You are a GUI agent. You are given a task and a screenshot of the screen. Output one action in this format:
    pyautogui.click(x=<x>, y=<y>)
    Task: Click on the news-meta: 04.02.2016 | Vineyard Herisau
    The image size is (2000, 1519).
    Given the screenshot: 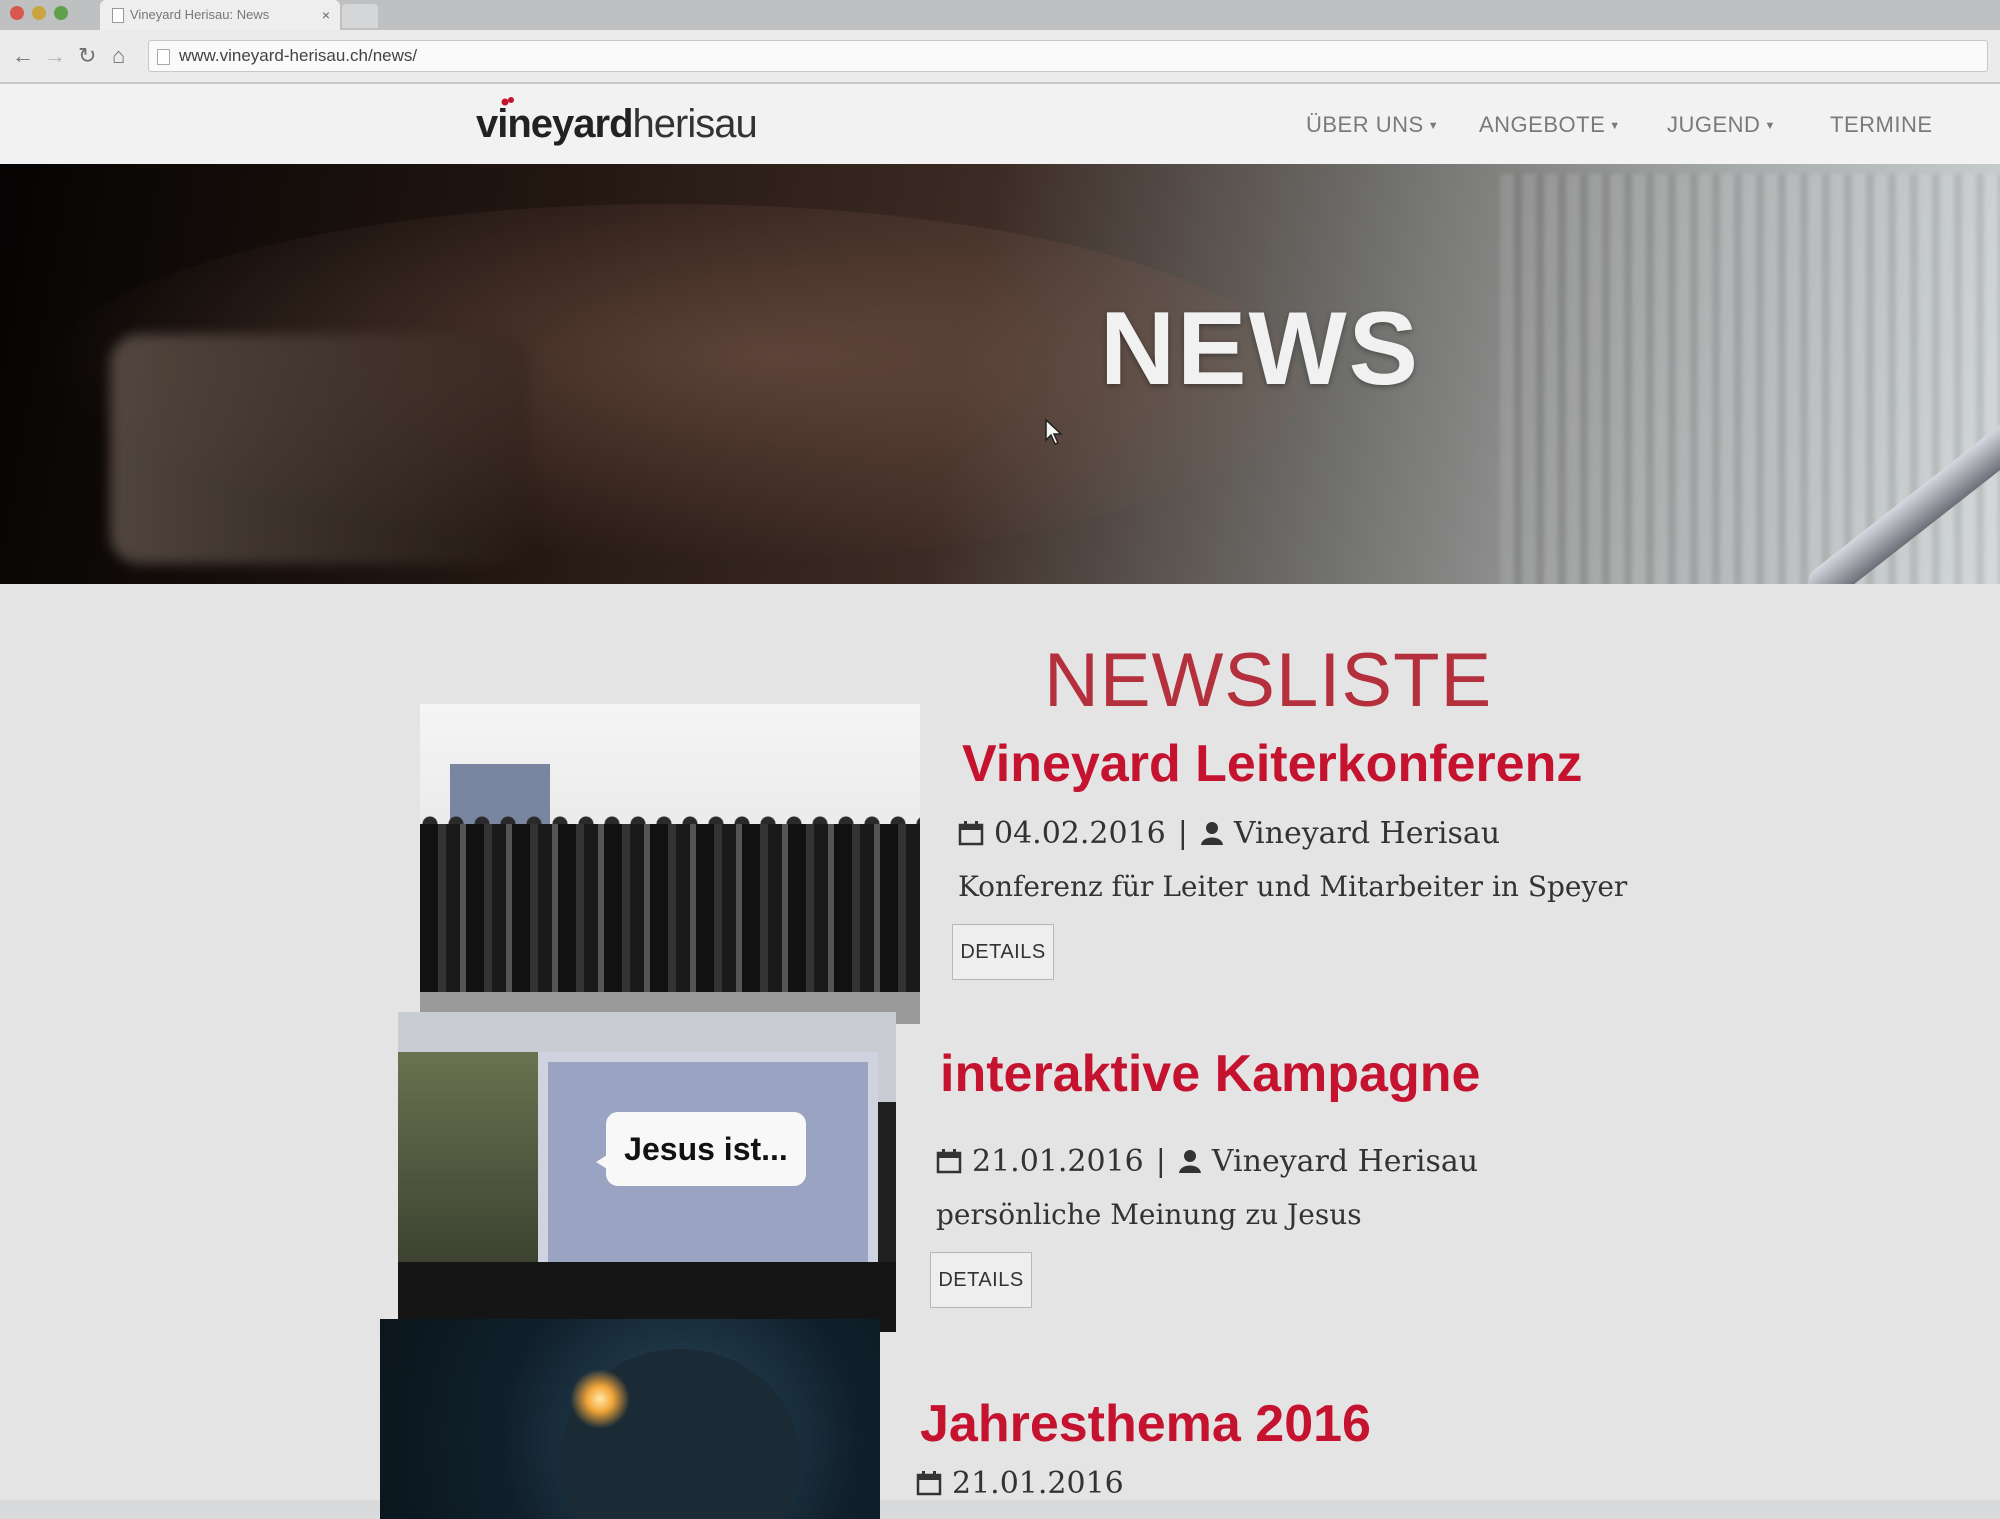 What is the action you would take?
    pyautogui.click(x=1229, y=833)
    